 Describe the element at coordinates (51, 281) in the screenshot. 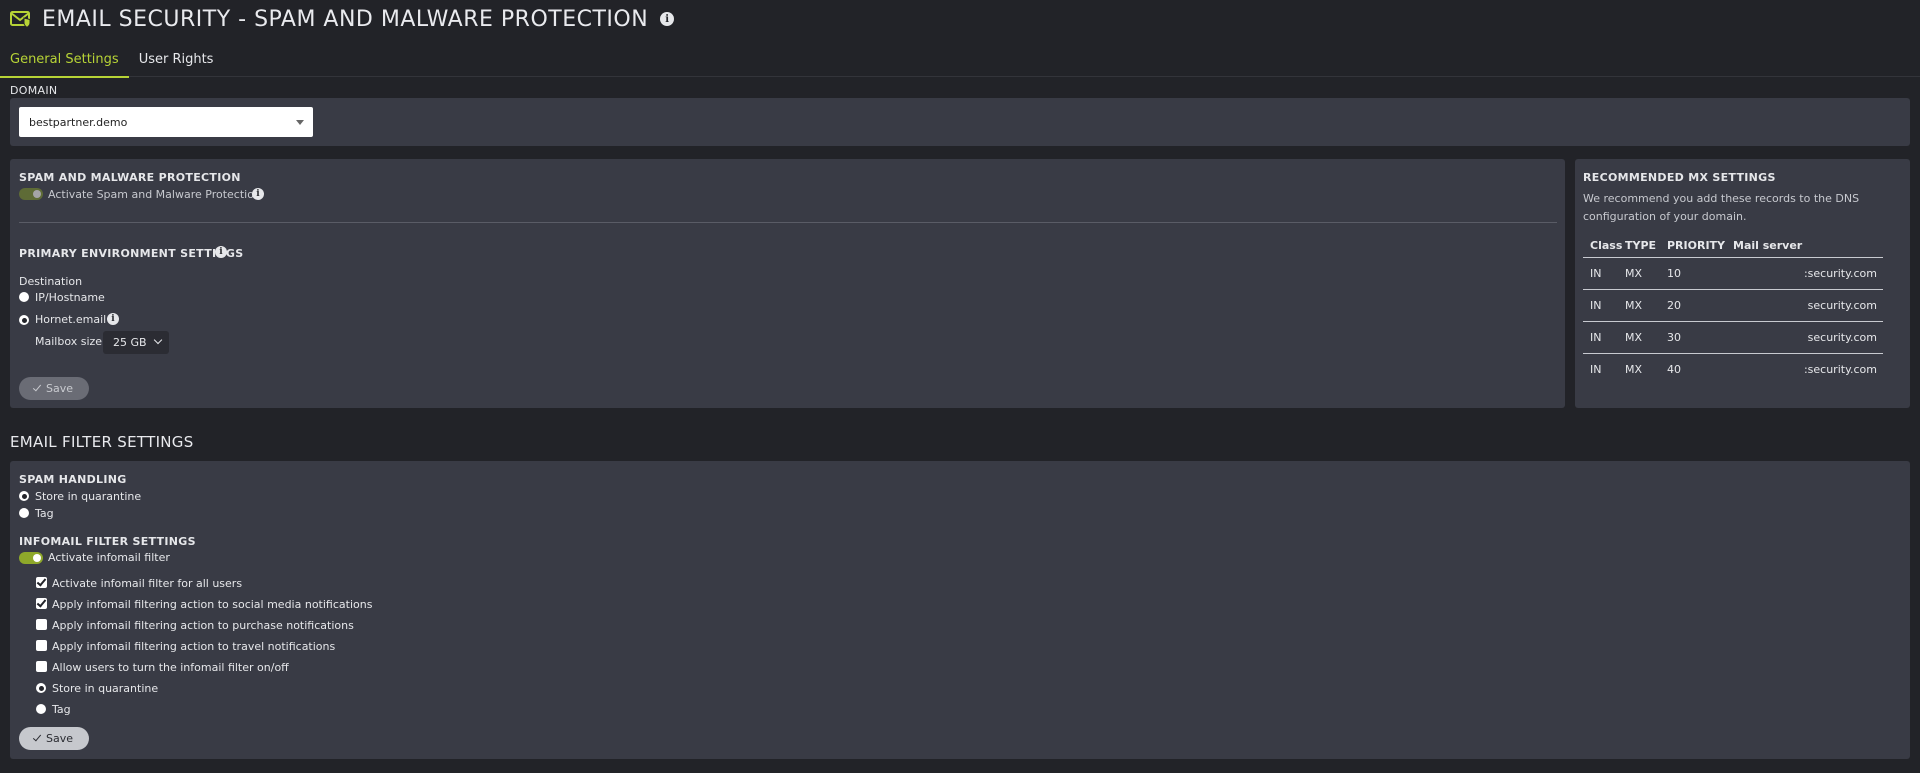

I see `destination-label: Destination` at that location.